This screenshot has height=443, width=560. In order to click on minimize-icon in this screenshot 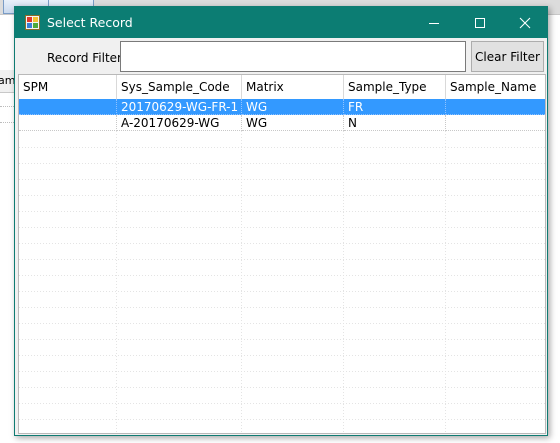, I will do `click(434, 23)`.